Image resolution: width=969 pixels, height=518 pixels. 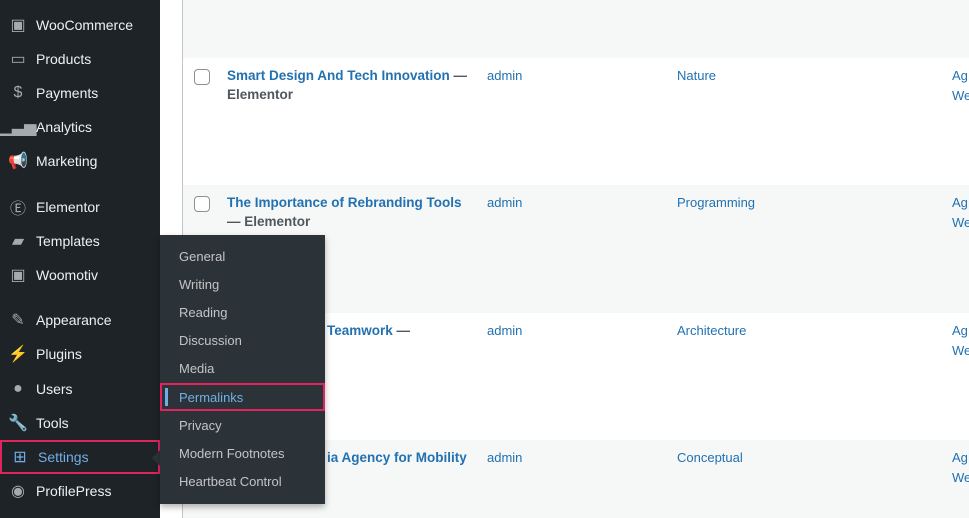 What do you see at coordinates (716, 202) in the screenshot?
I see `category-link: Programming` at bounding box center [716, 202].